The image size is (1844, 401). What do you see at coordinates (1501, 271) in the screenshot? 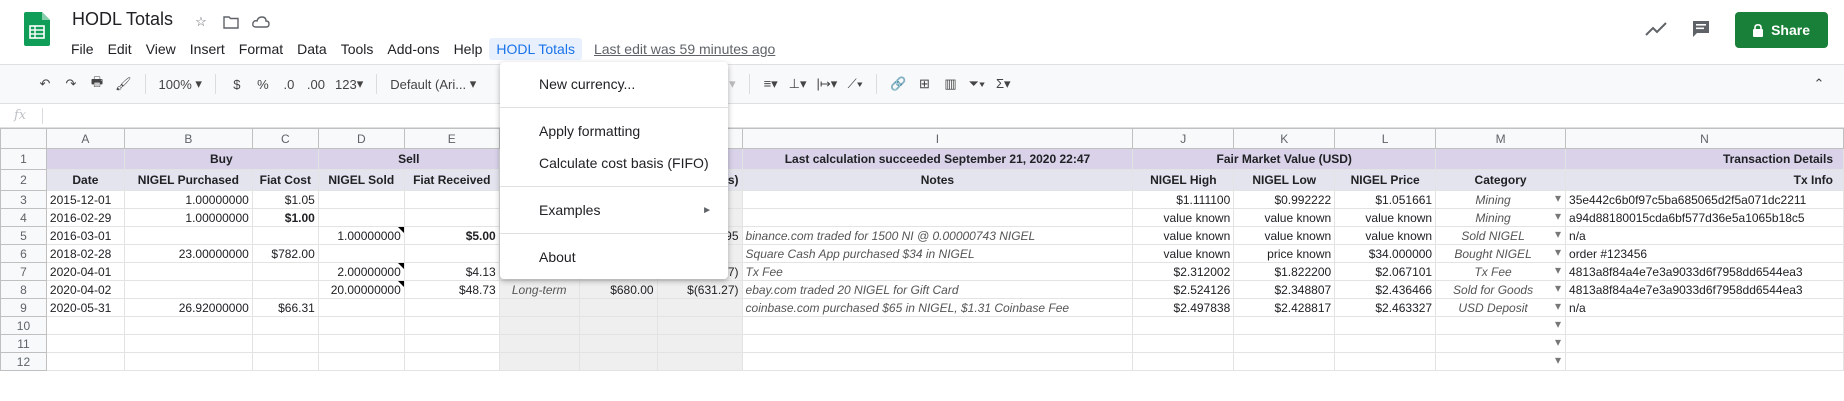
I see `category-cell: Tx Fee` at bounding box center [1501, 271].